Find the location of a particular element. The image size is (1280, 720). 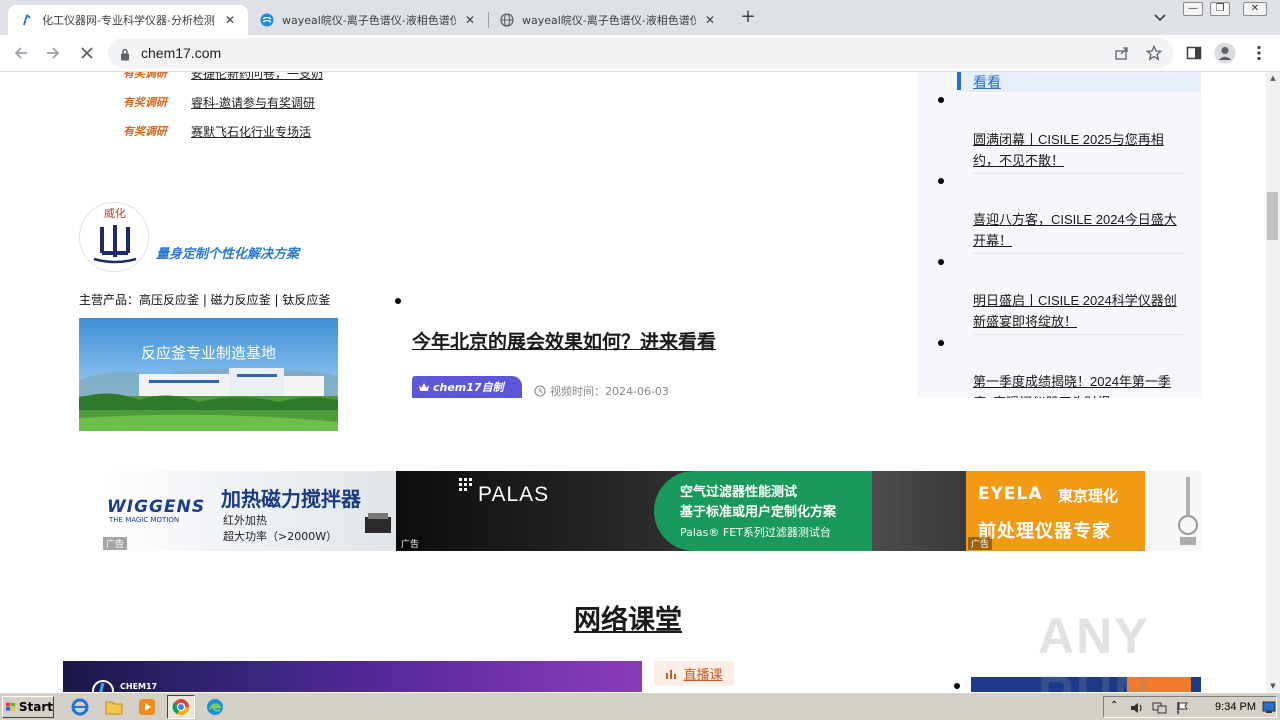

palas-brand: PALAS is located at coordinates (514, 494).